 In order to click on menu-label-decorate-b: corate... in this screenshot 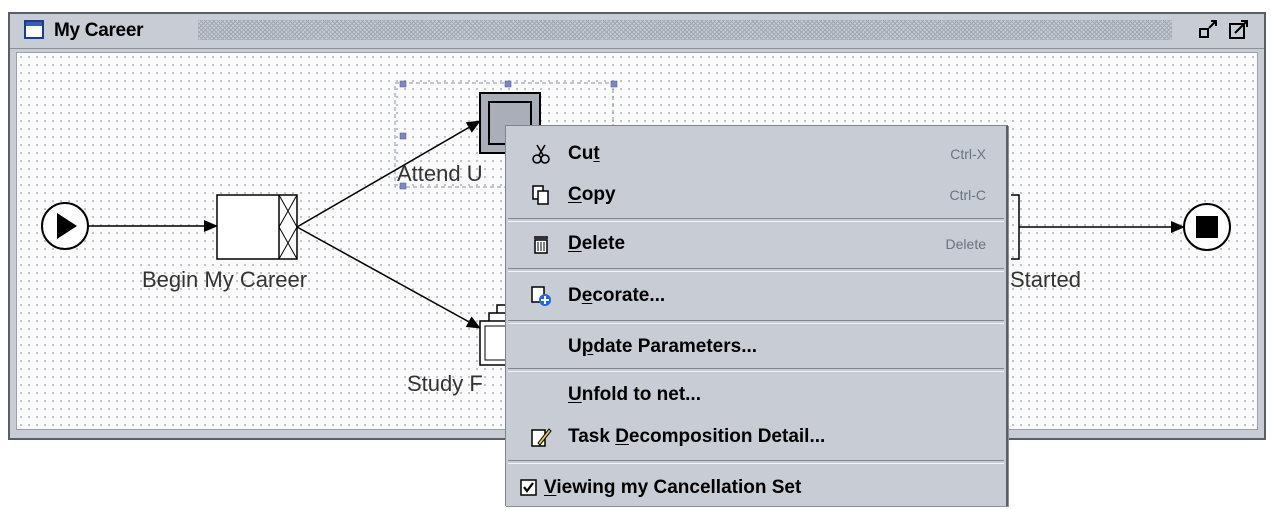, I will do `click(629, 295)`.